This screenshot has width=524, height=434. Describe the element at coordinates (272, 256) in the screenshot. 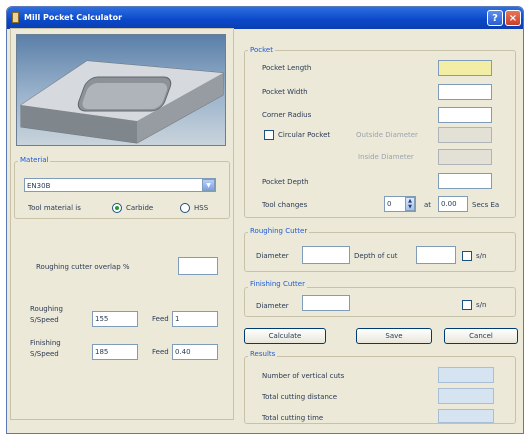

I see `roughing-diameter-label: Diameter` at that location.